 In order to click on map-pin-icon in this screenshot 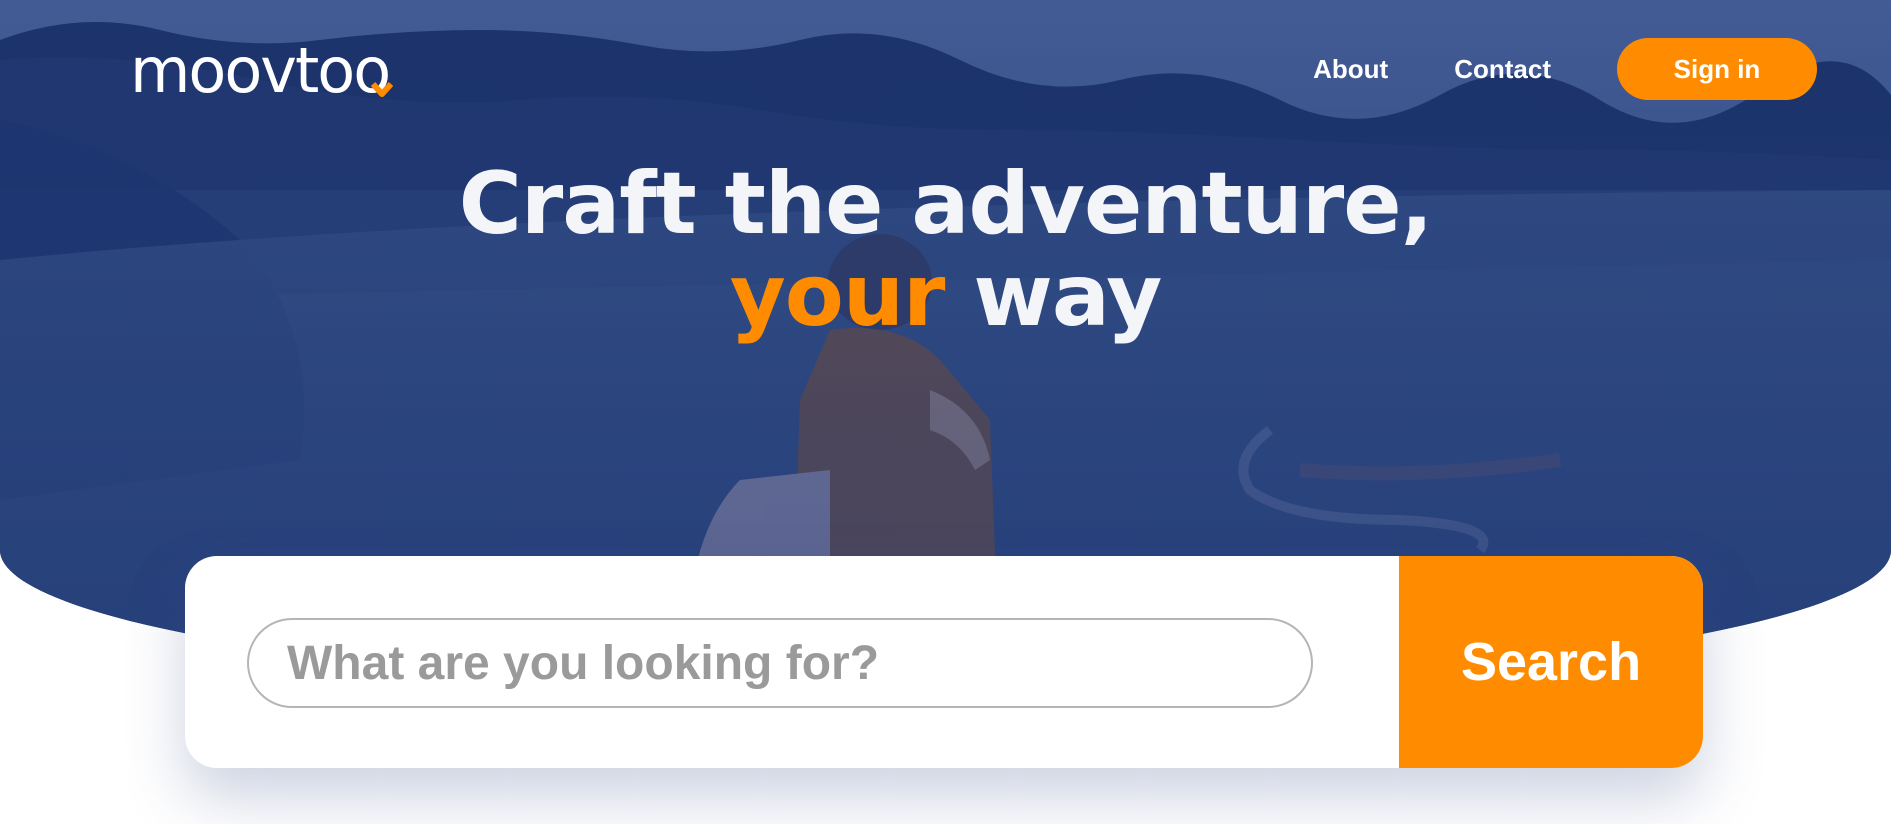, I will do `click(382, 89)`.